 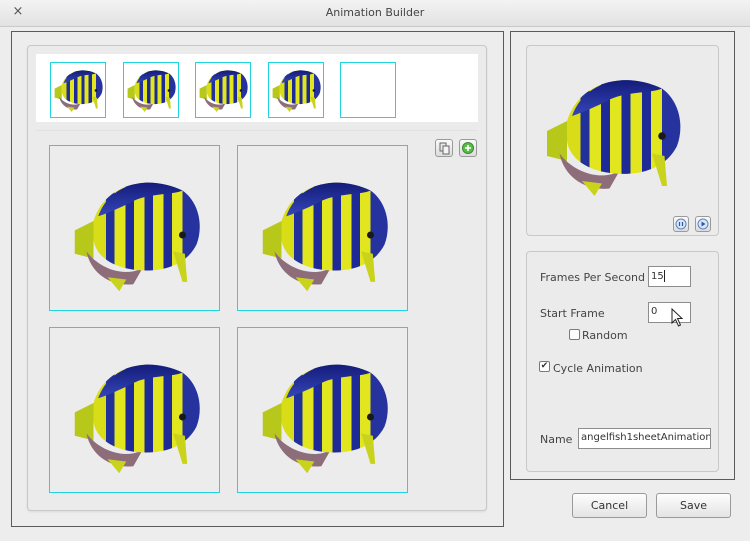 What do you see at coordinates (677, 317) in the screenshot?
I see `mouse-pointer-icon` at bounding box center [677, 317].